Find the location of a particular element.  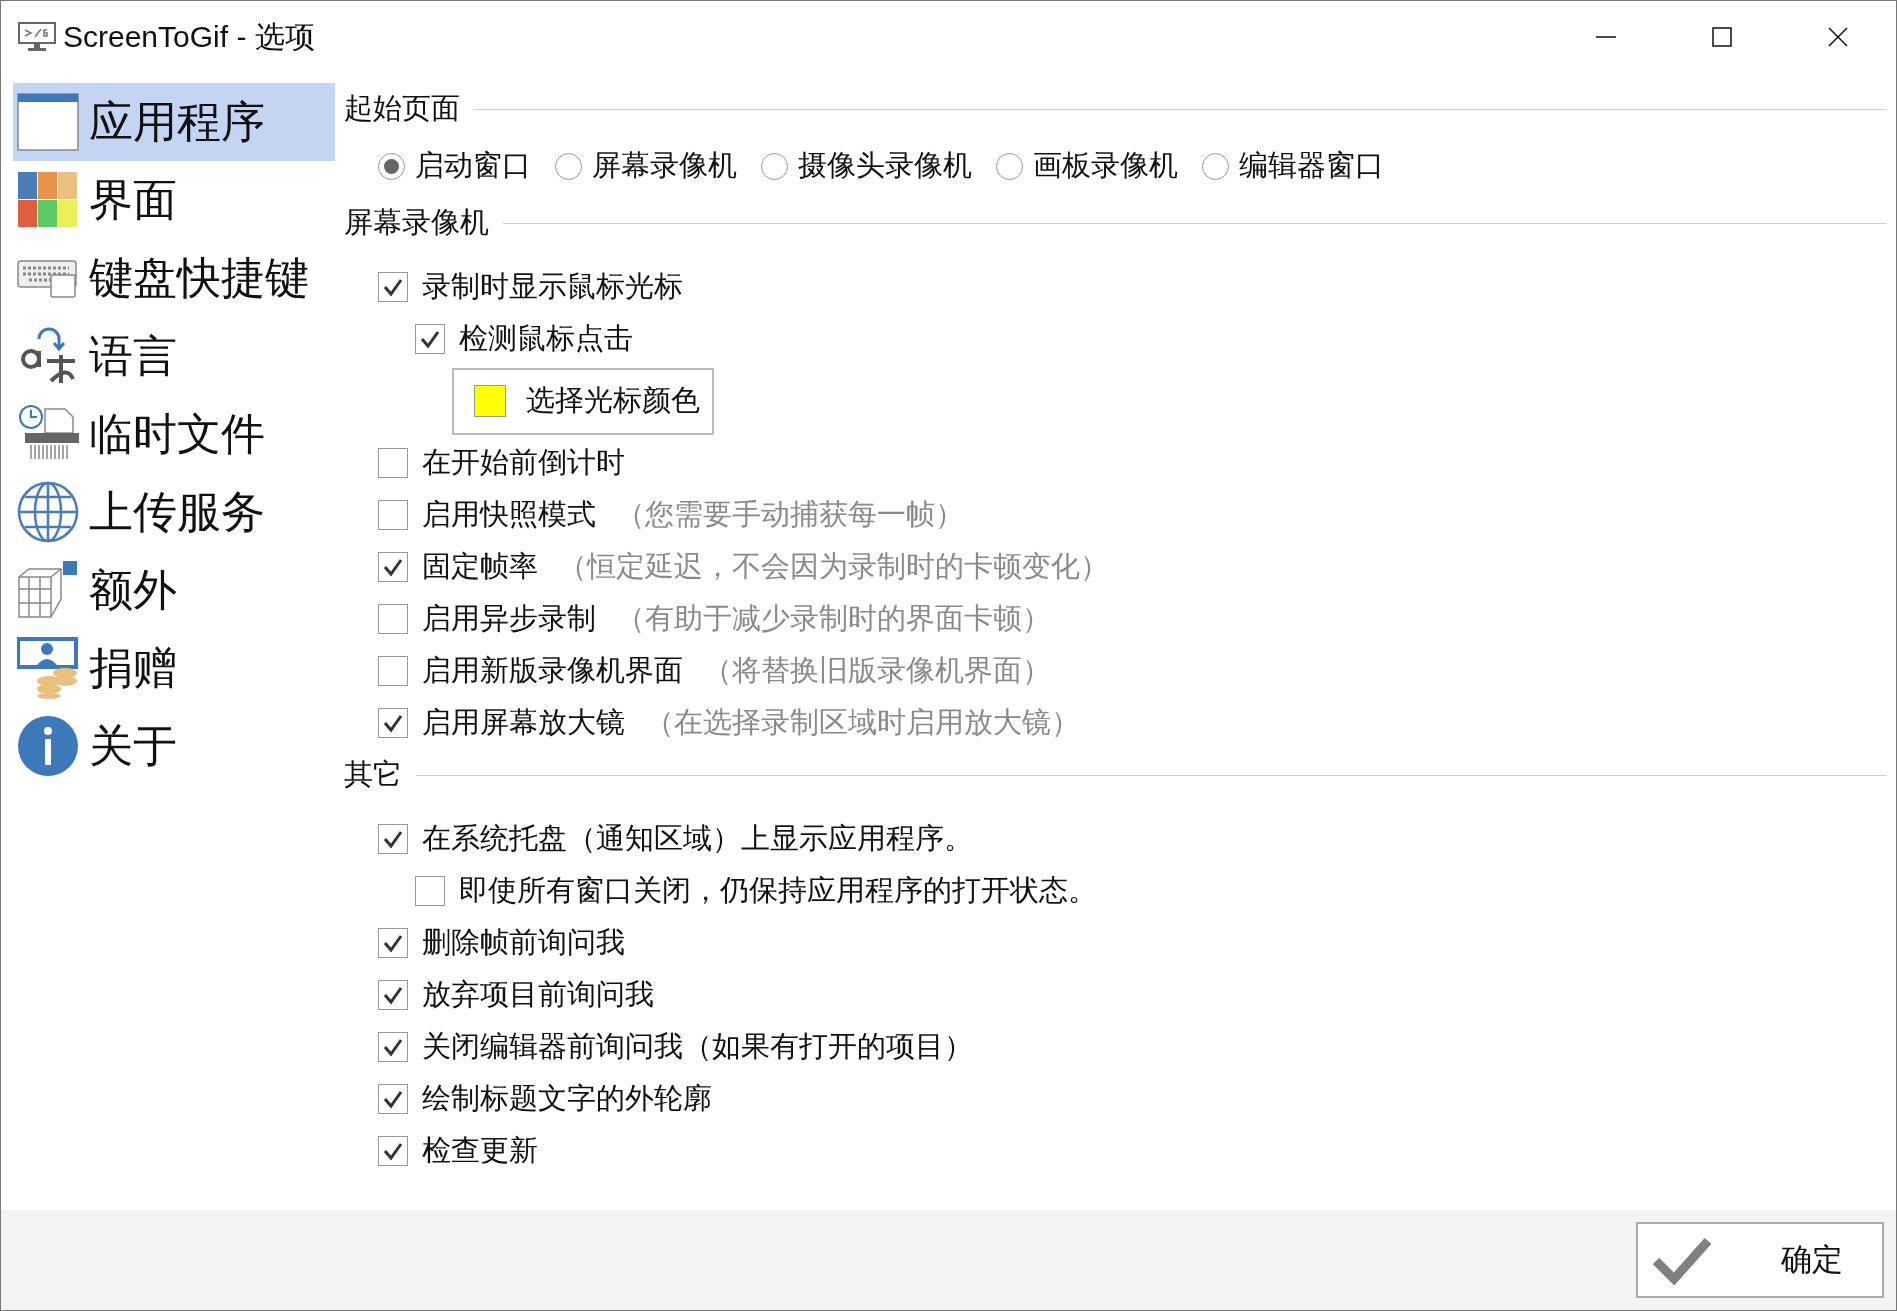

checkbox: 启用异步录制 is located at coordinates (487, 619).